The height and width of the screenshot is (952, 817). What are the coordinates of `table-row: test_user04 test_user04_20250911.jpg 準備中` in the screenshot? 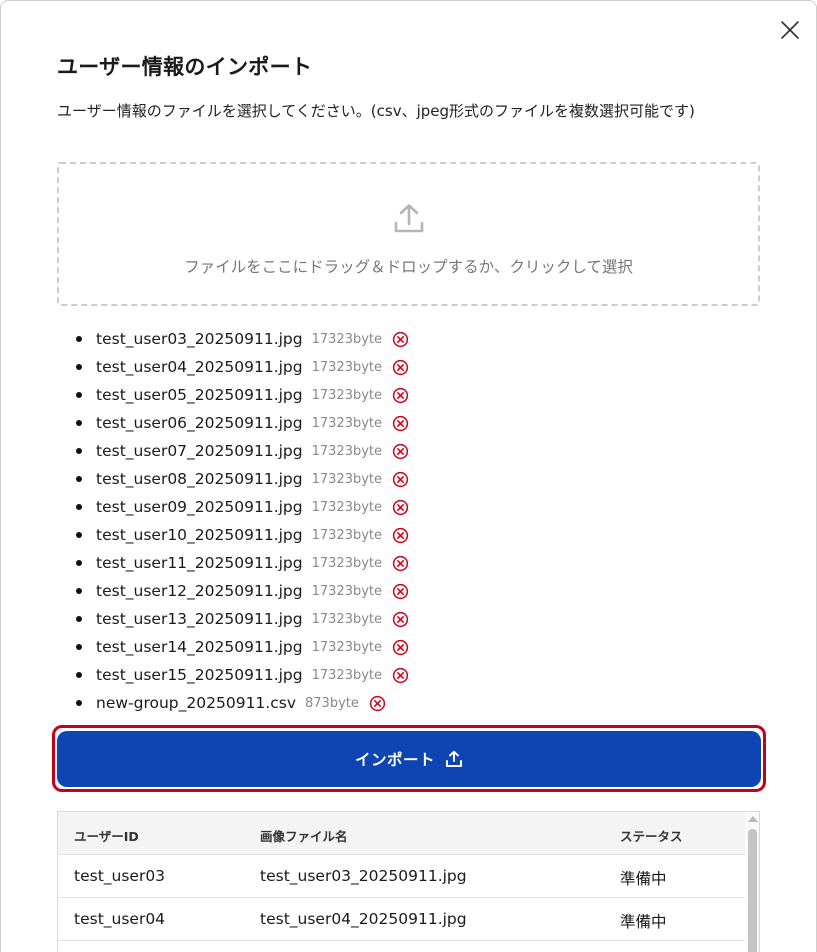 It's located at (401, 919).